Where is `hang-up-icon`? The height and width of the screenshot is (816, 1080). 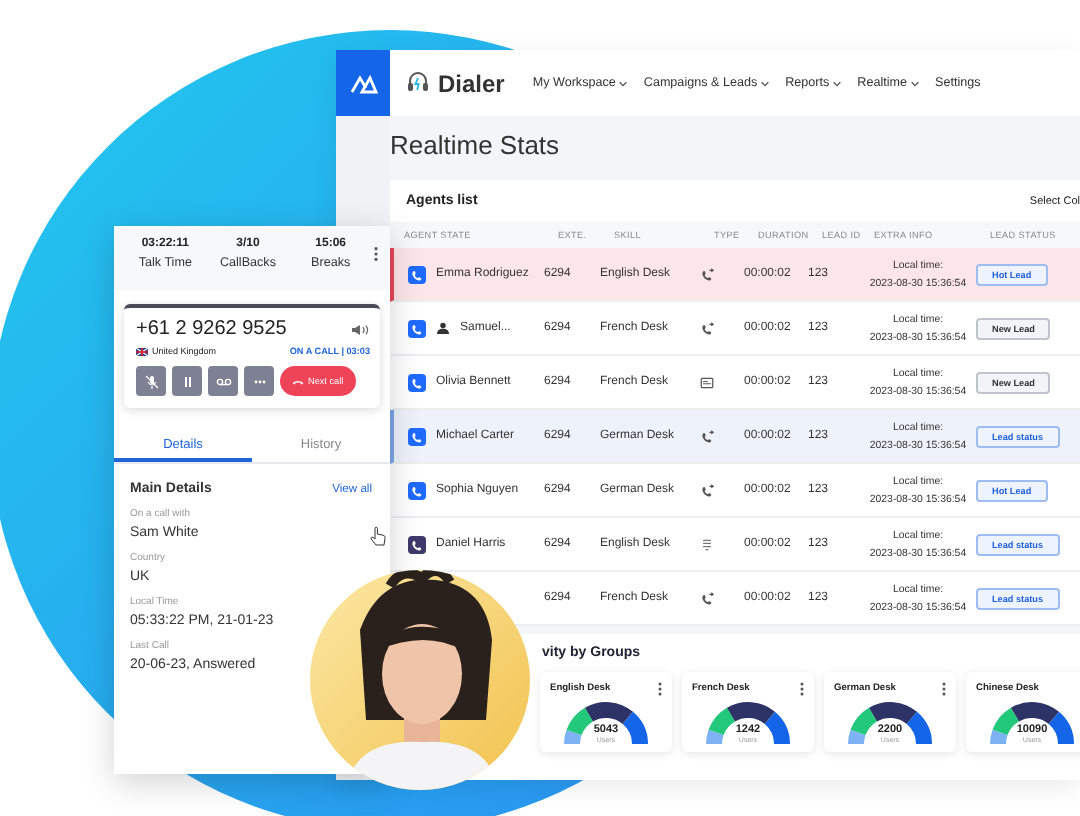 hang-up-icon is located at coordinates (298, 381).